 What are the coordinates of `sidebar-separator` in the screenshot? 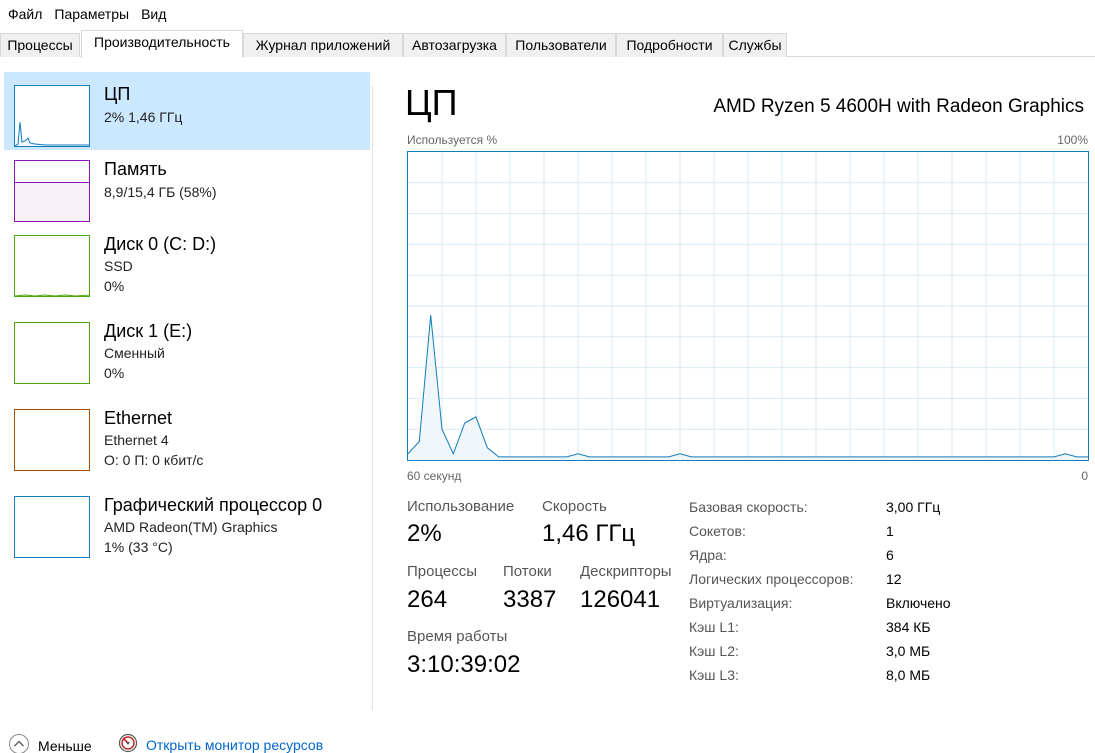 It's located at (372, 398).